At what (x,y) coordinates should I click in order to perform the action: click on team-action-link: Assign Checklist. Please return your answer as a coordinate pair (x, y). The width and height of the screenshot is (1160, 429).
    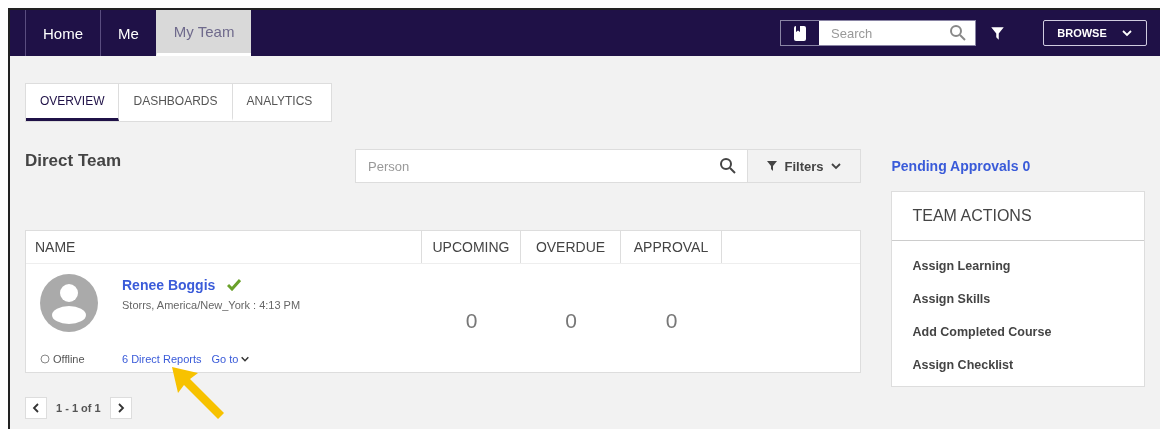
    Looking at the image, I should click on (1018, 365).